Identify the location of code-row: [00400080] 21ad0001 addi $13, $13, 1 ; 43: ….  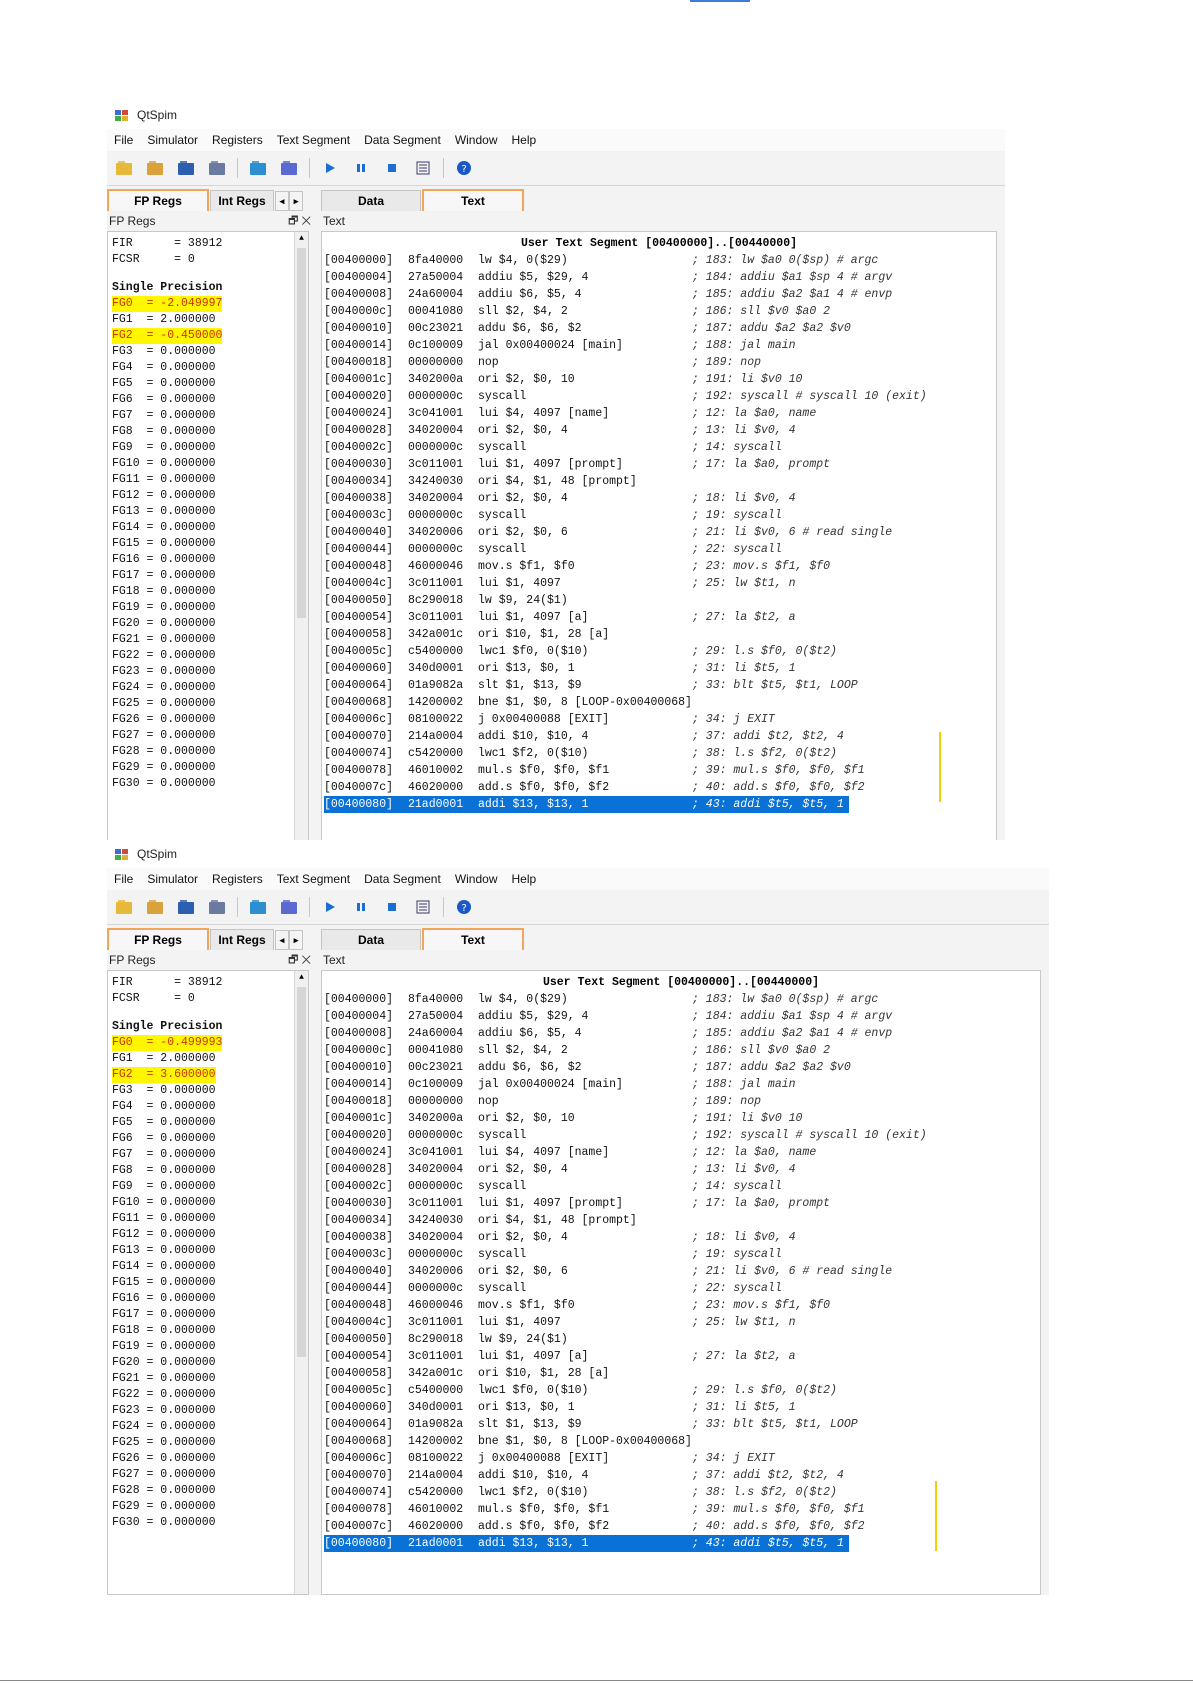
(586, 1543).